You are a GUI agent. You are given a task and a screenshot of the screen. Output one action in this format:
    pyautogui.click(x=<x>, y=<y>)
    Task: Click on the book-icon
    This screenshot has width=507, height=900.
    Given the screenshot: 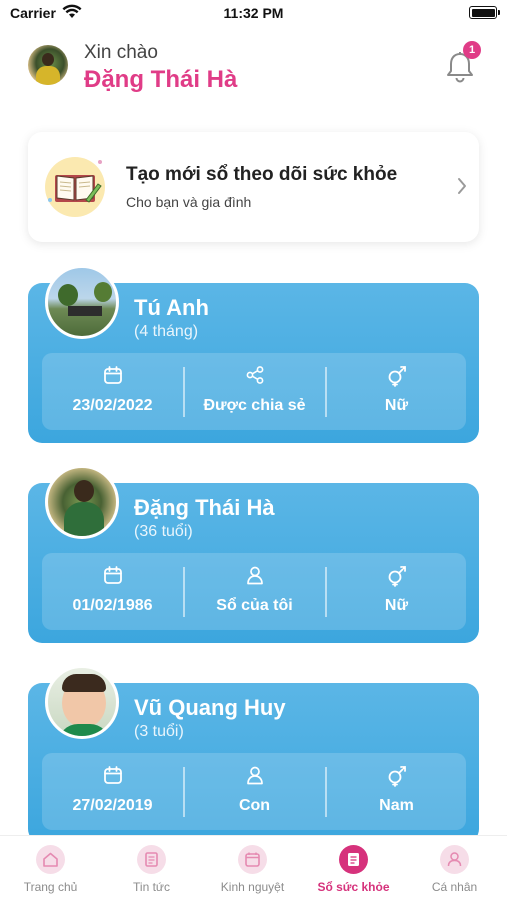 What is the action you would take?
    pyautogui.click(x=75, y=187)
    